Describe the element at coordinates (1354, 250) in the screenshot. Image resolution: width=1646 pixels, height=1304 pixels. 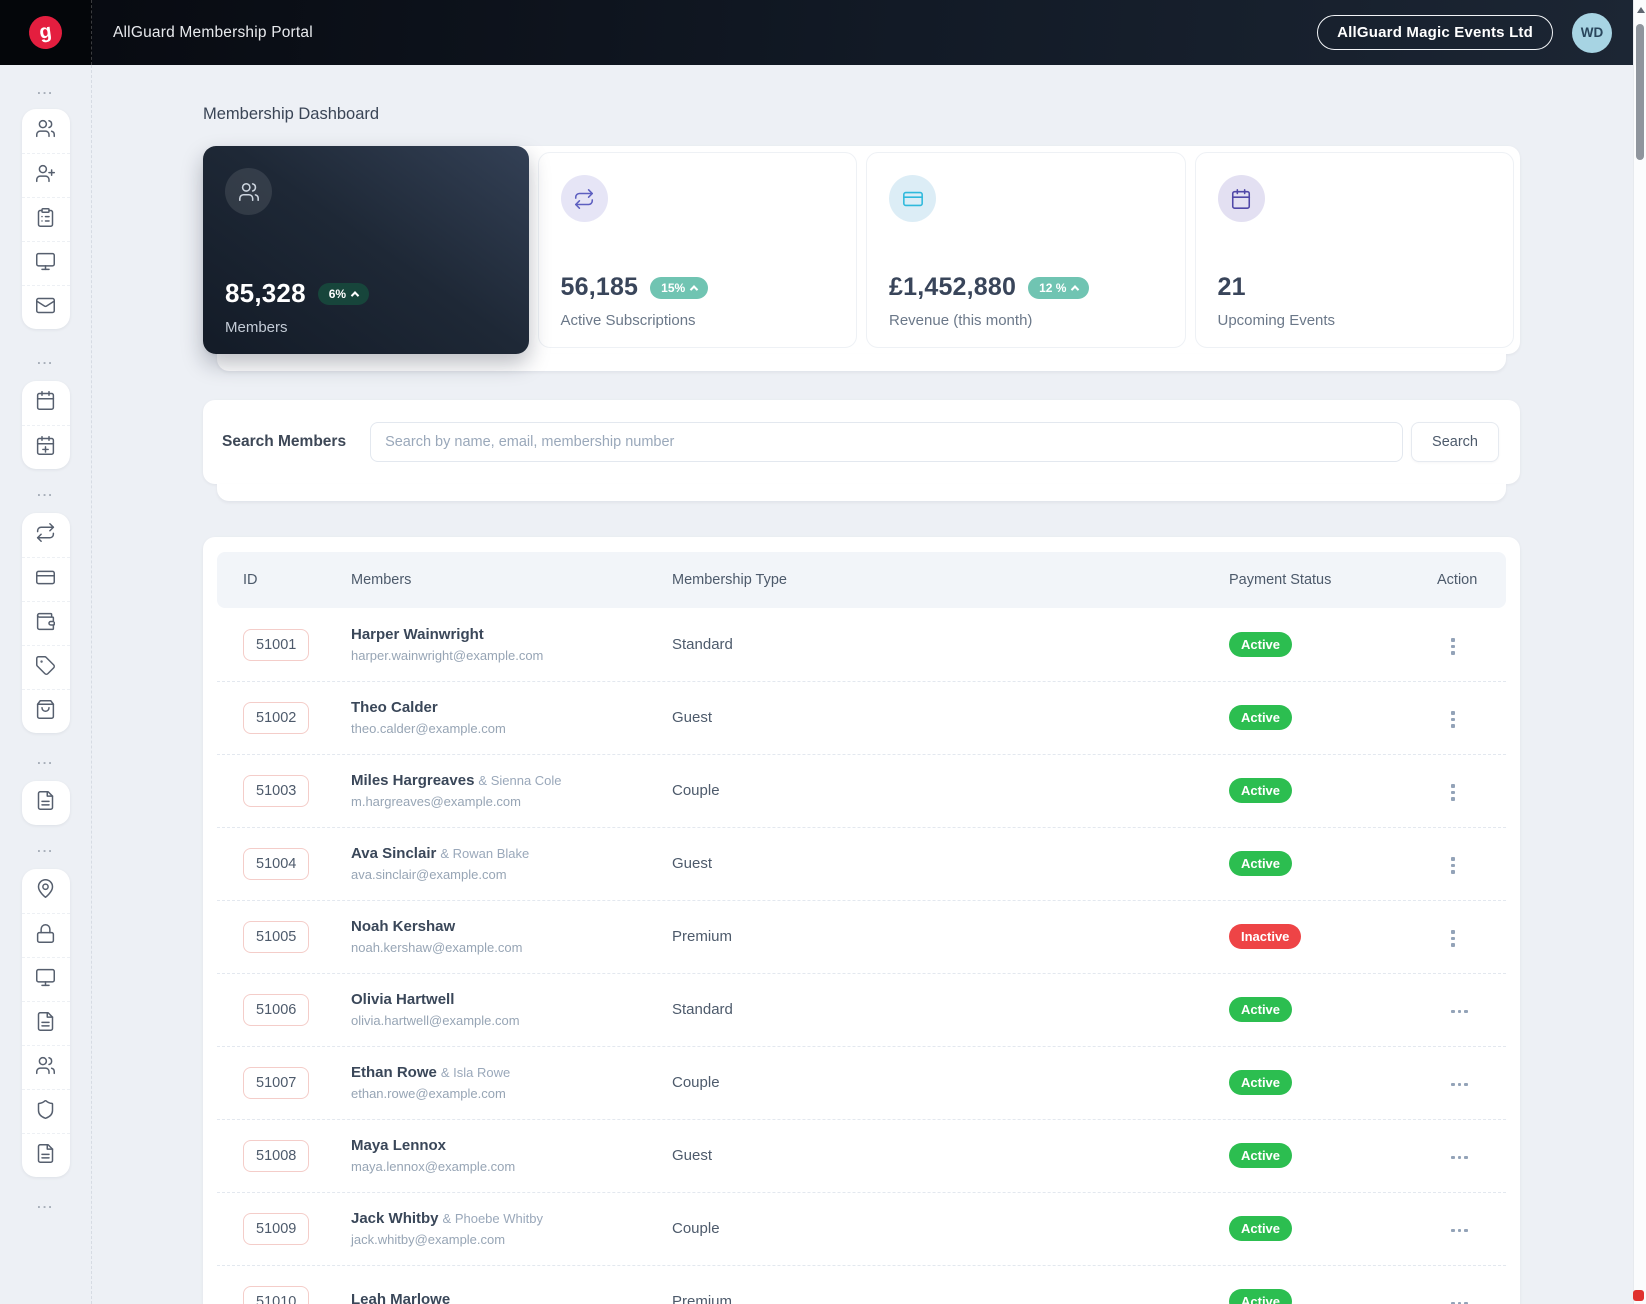
I see `stat-card-upcoming-events: 21 Upcoming Events` at that location.